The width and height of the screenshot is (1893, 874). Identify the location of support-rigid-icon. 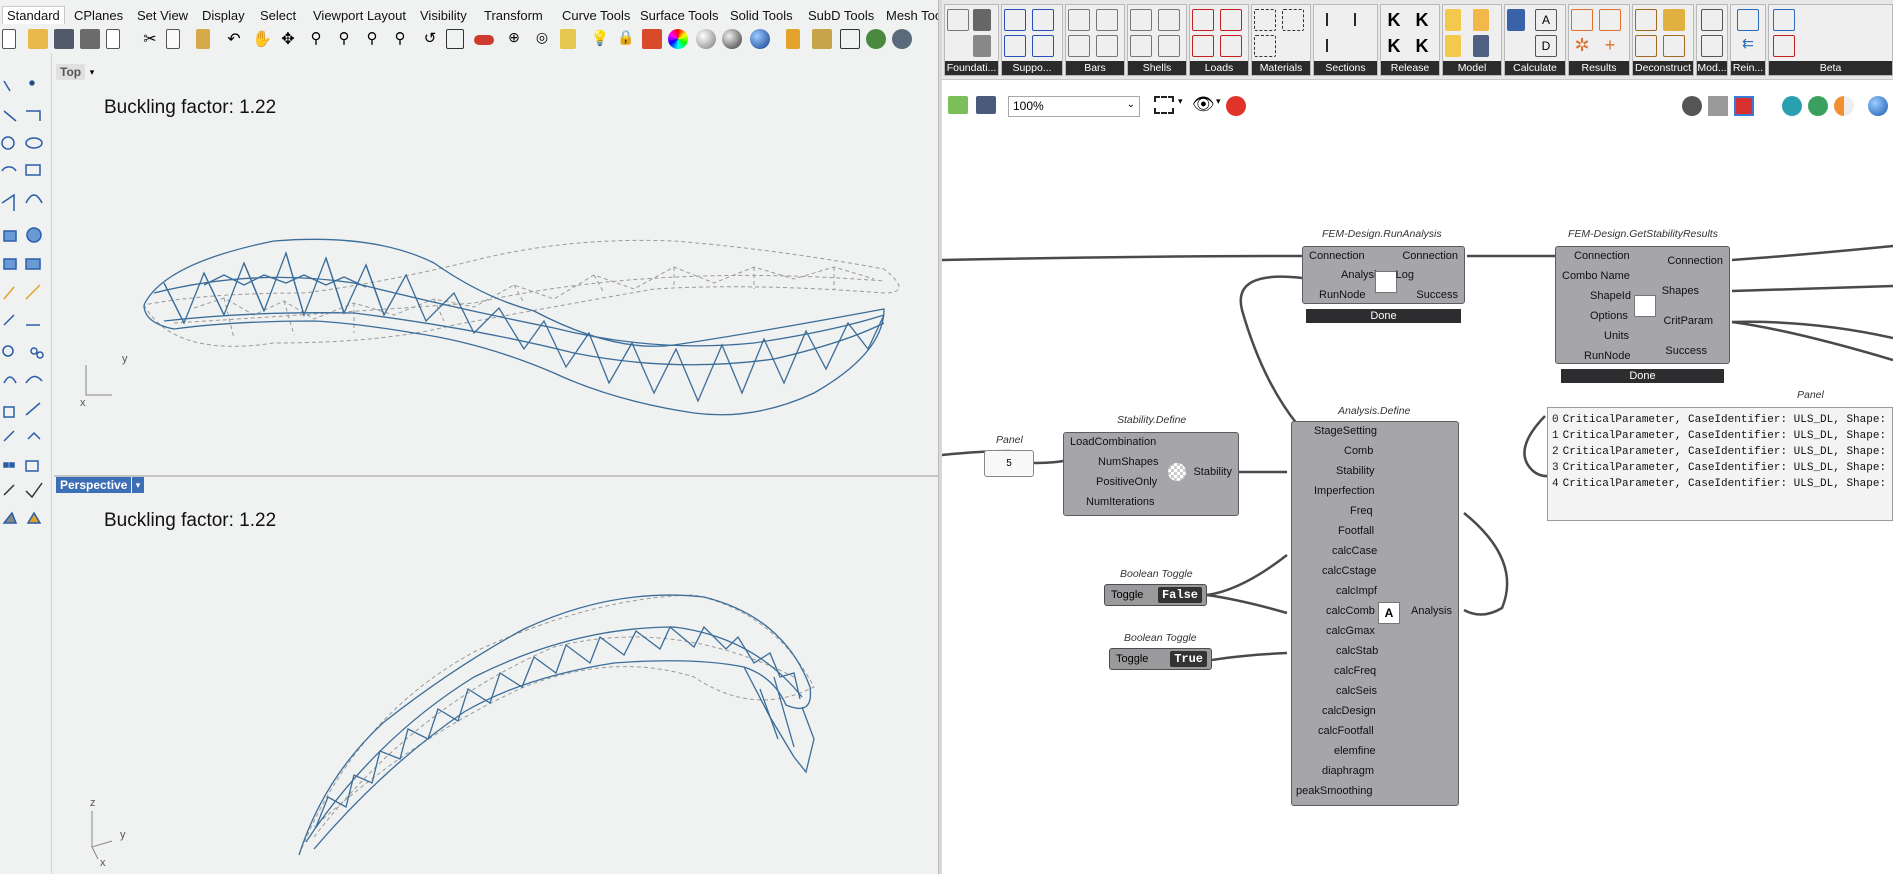
(1043, 20).